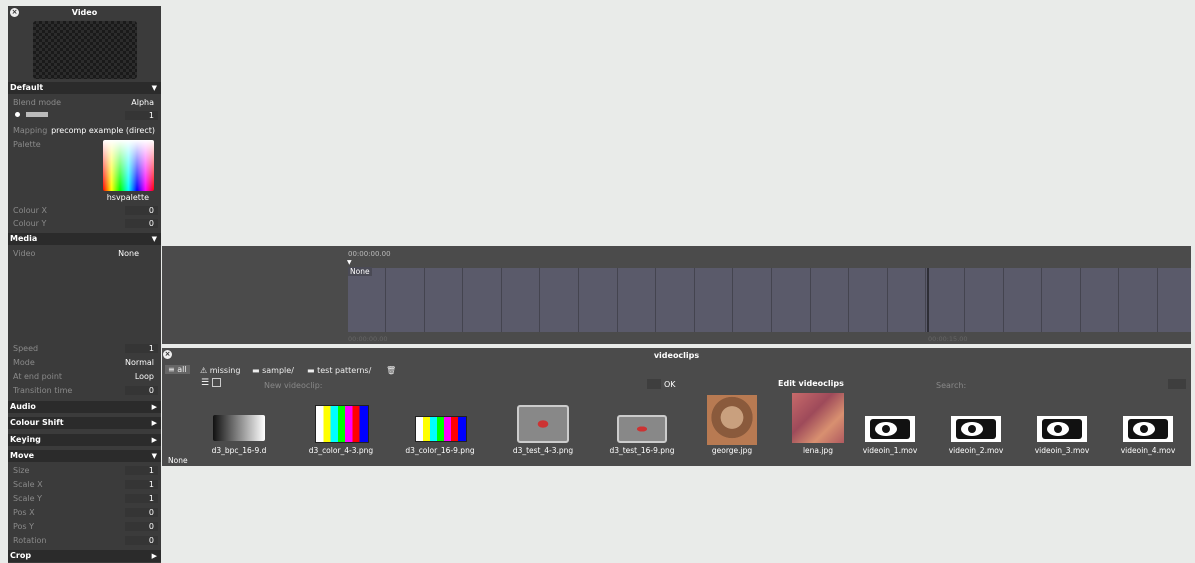 The height and width of the screenshot is (563, 1195). I want to click on colour-y-value: 0, so click(151, 223).